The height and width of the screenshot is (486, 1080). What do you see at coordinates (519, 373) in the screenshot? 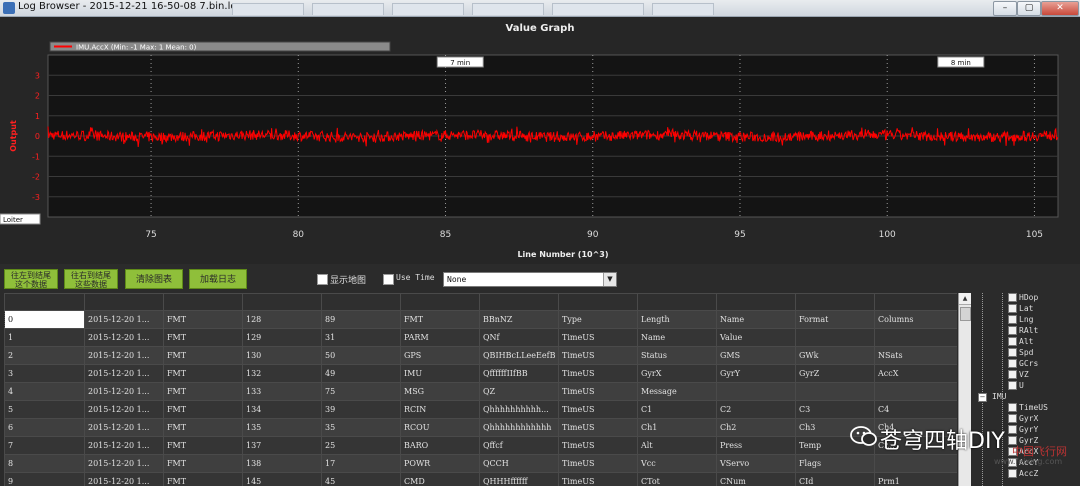
I see `table-cell: QffffffIIfBB` at bounding box center [519, 373].